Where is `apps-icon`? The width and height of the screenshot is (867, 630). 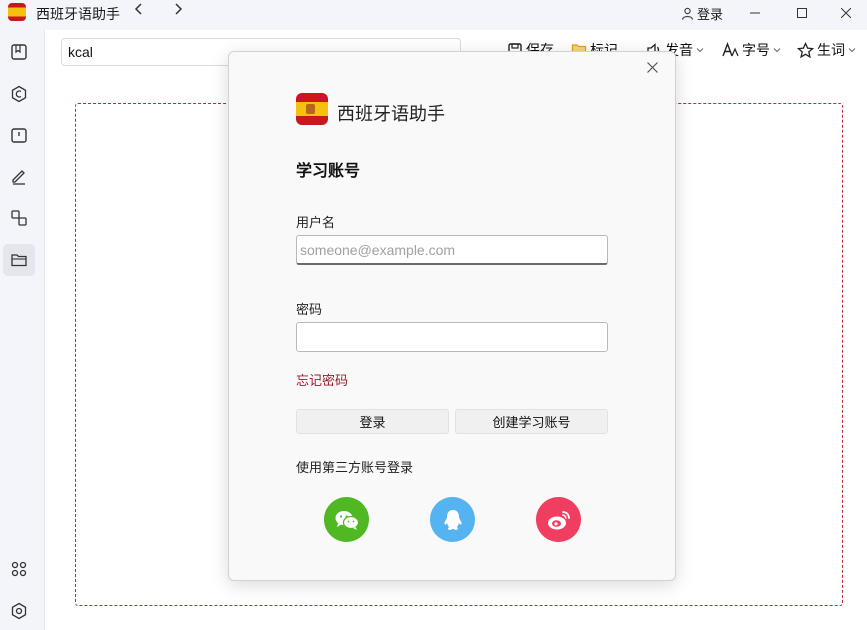
apps-icon is located at coordinates (19, 569).